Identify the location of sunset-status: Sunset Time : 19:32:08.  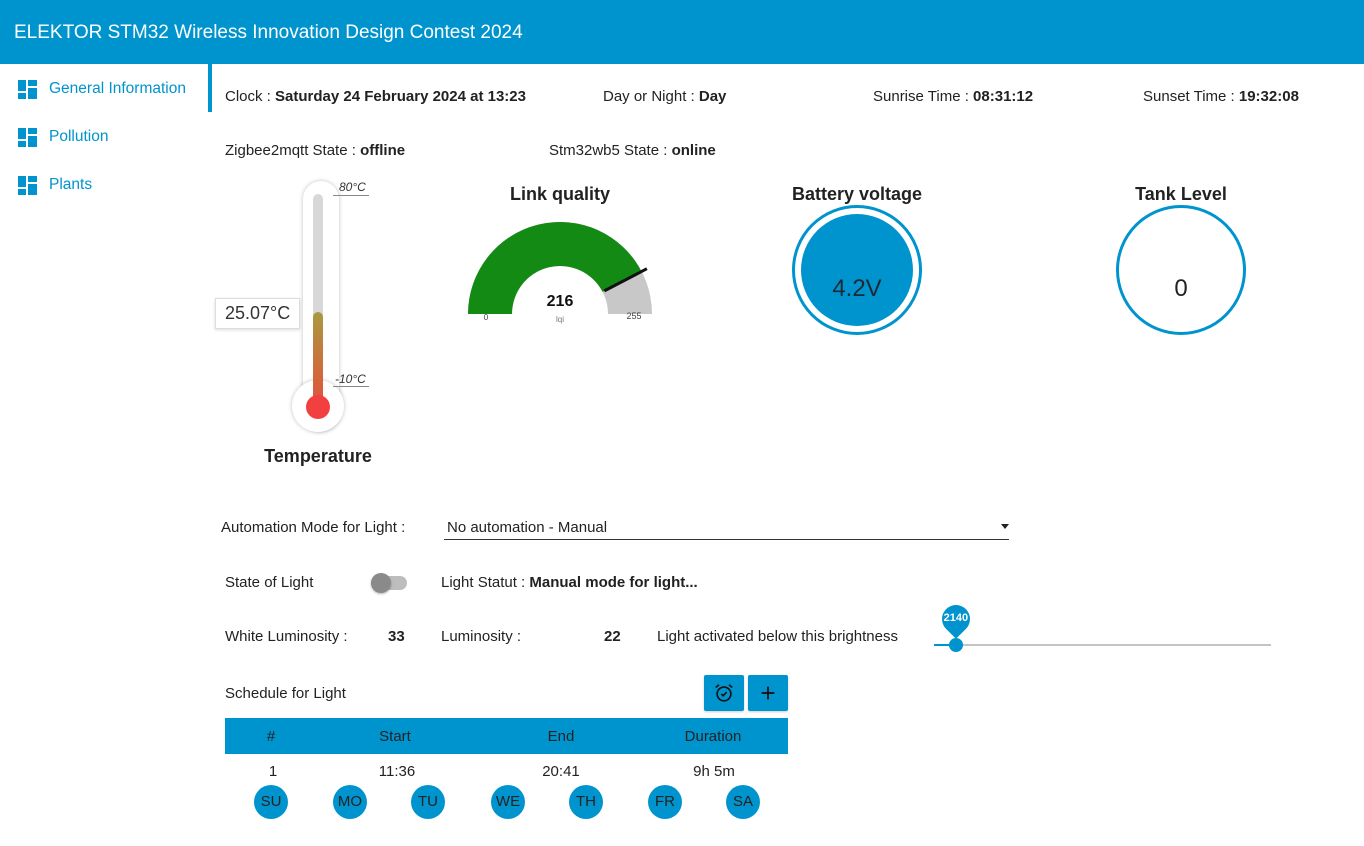
(1221, 96).